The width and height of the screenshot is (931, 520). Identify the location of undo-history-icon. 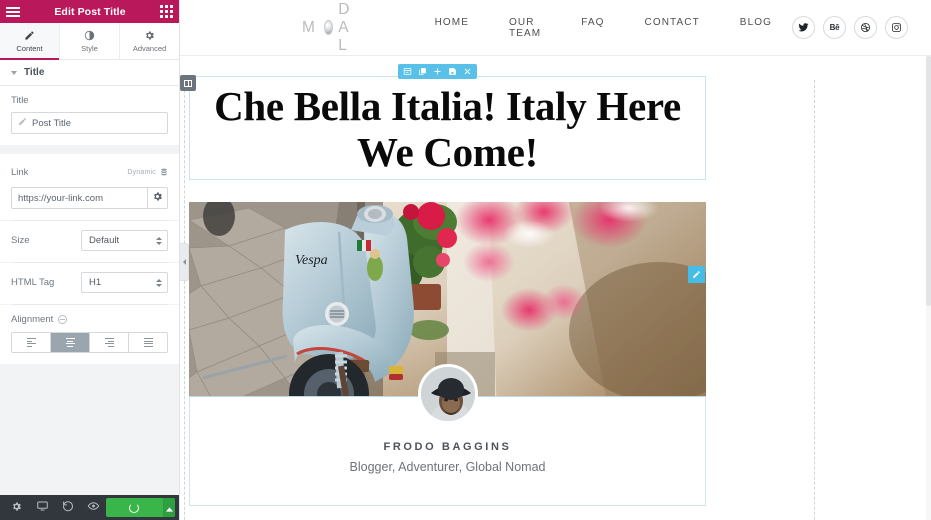
(68, 508).